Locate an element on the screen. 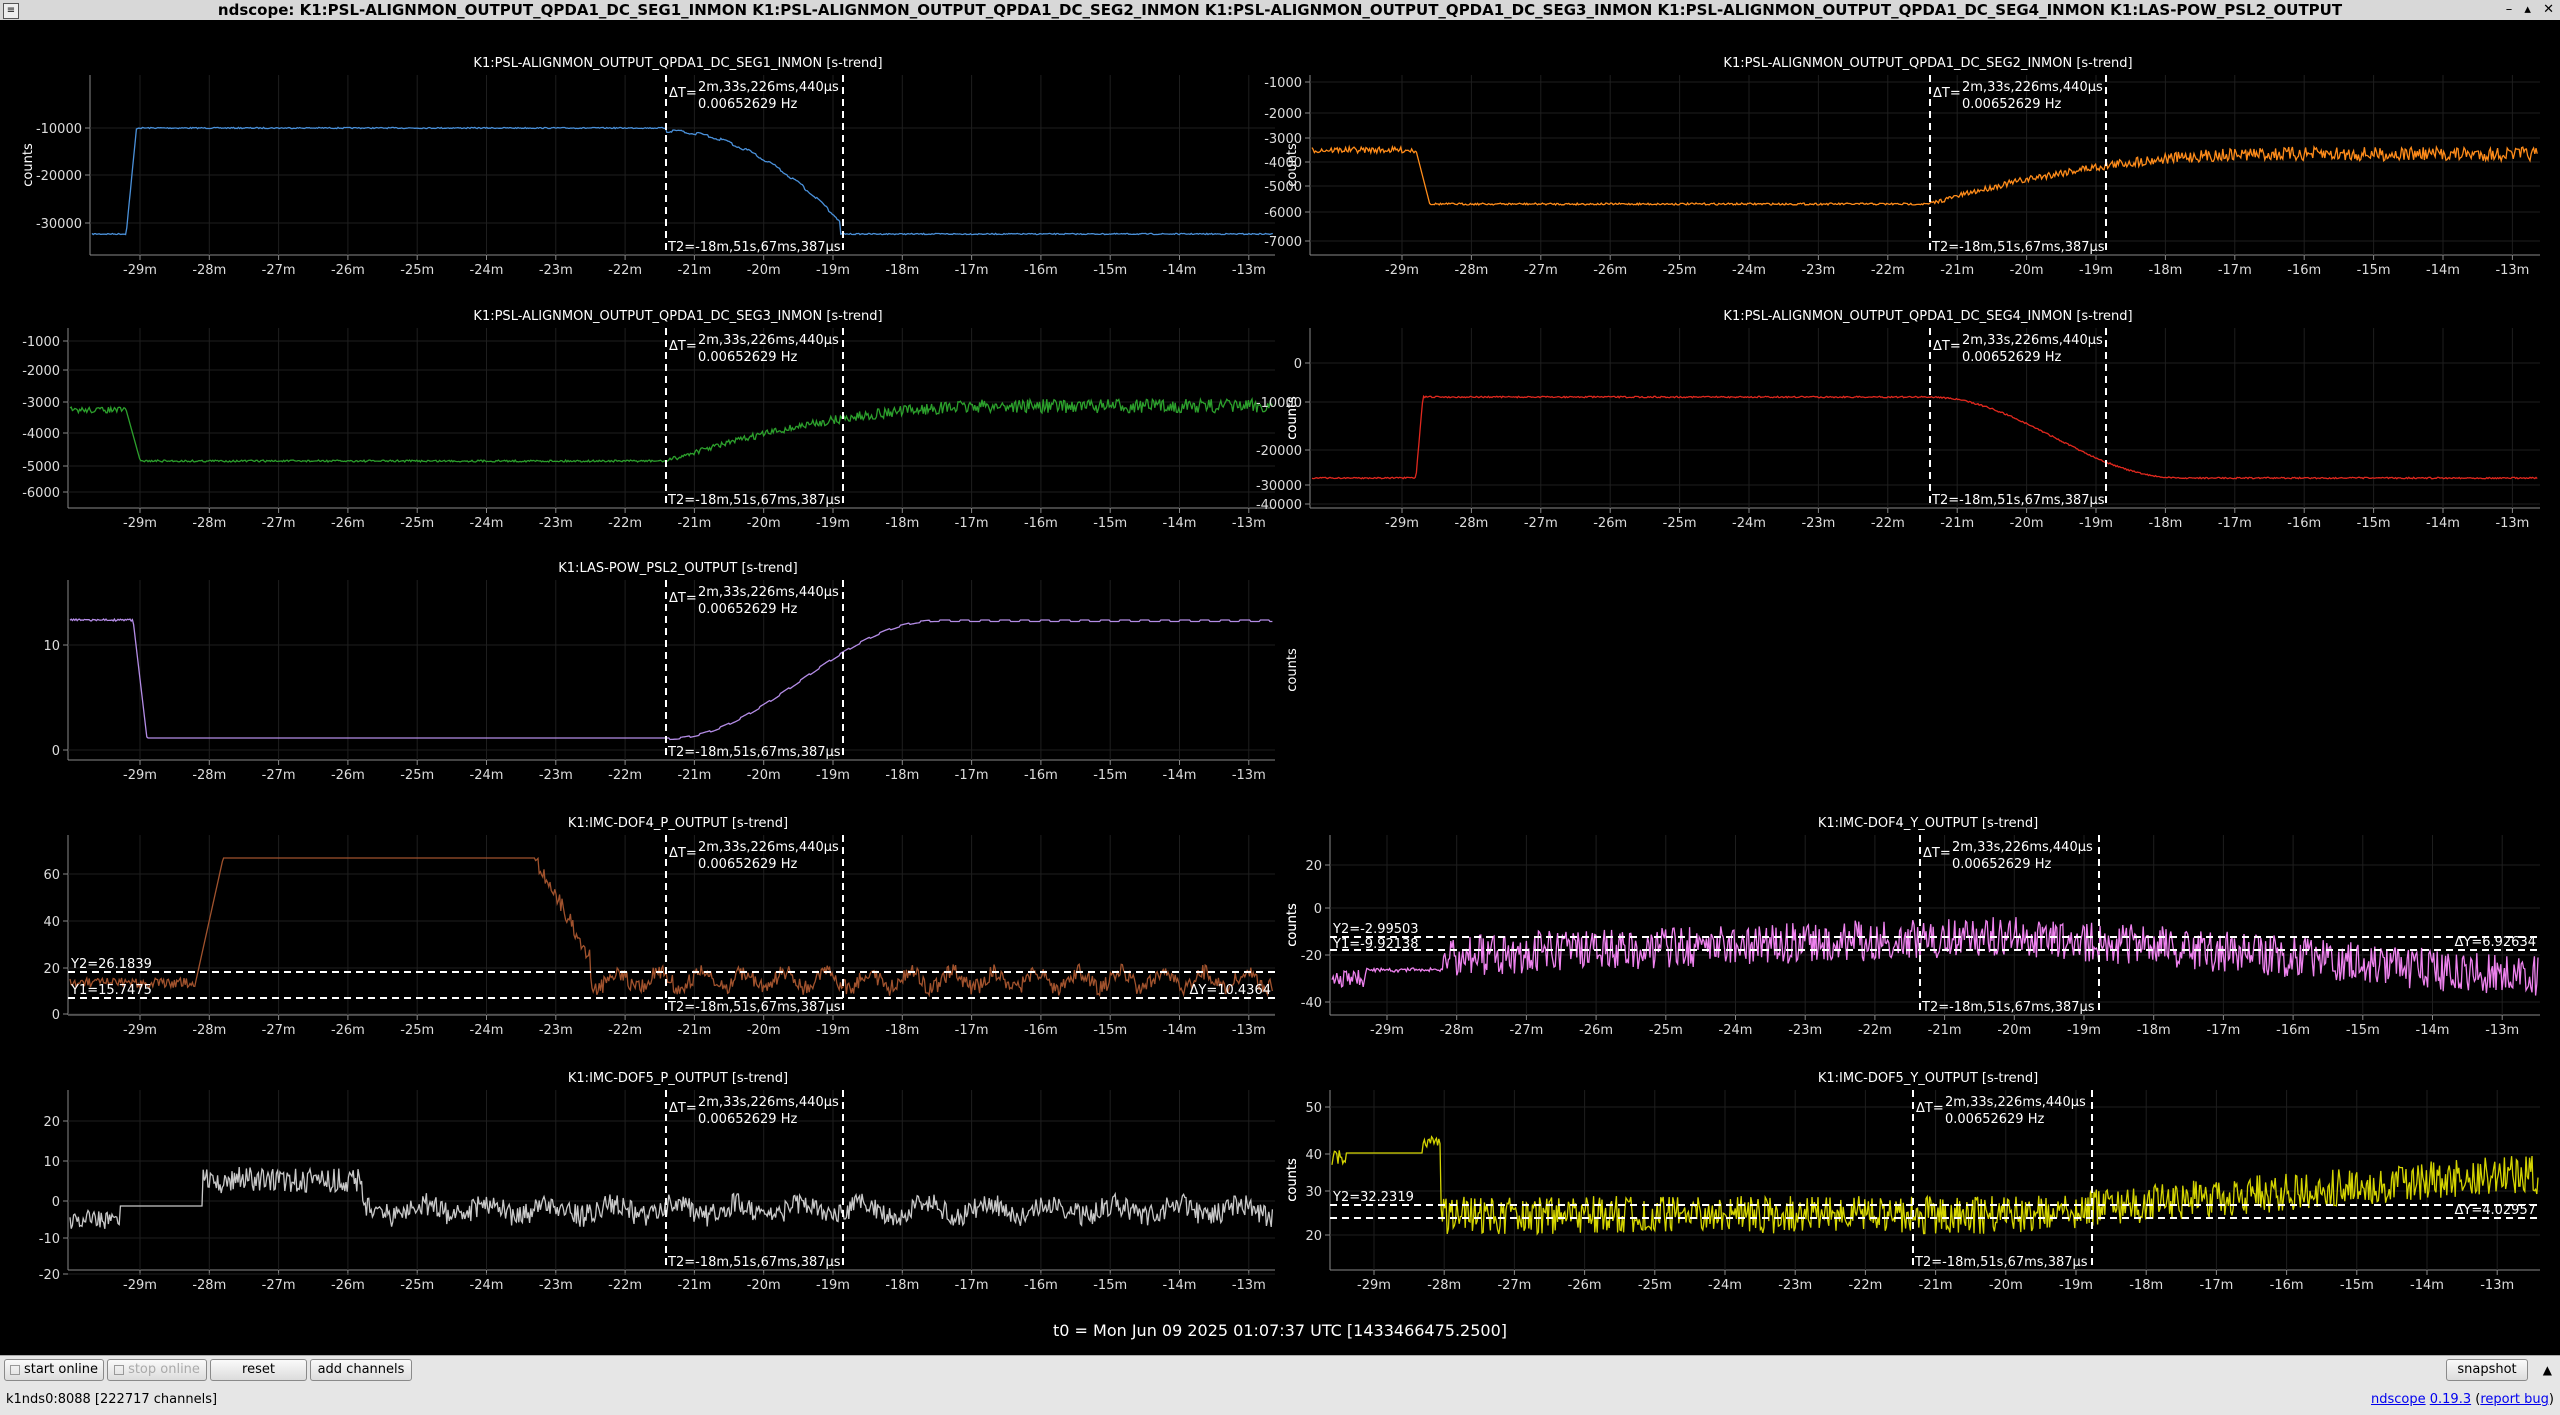  y-tick-label: -6000 is located at coordinates (1283, 213).